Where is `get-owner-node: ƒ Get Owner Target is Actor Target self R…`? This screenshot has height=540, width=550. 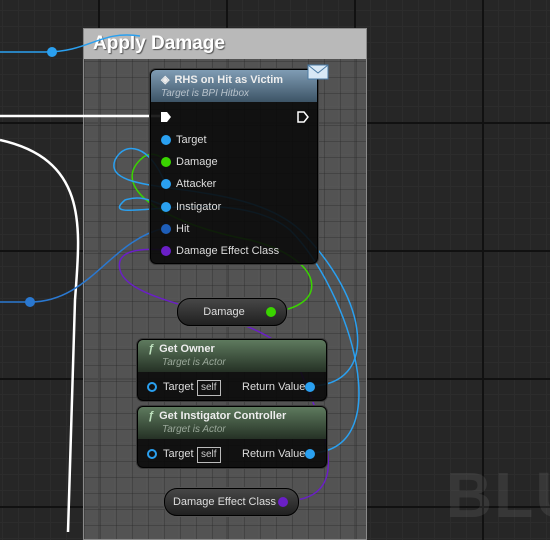 get-owner-node: ƒ Get Owner Target is Actor Target self R… is located at coordinates (232, 370).